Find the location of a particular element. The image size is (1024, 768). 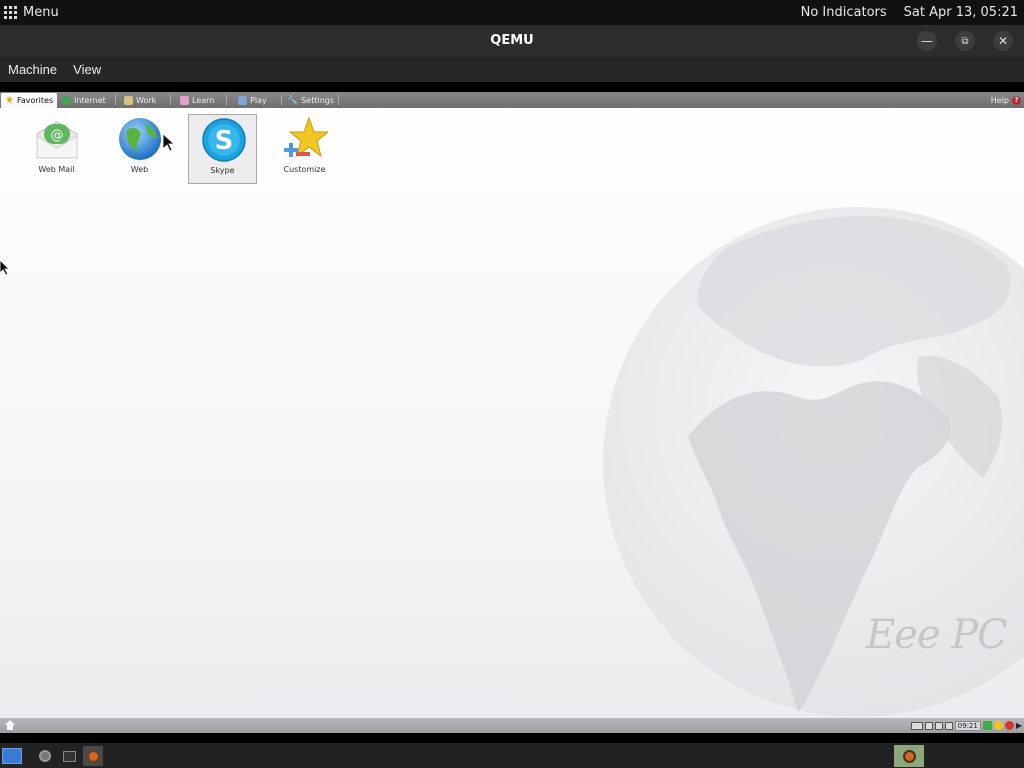

desktop-icon is located at coordinates (12, 756).